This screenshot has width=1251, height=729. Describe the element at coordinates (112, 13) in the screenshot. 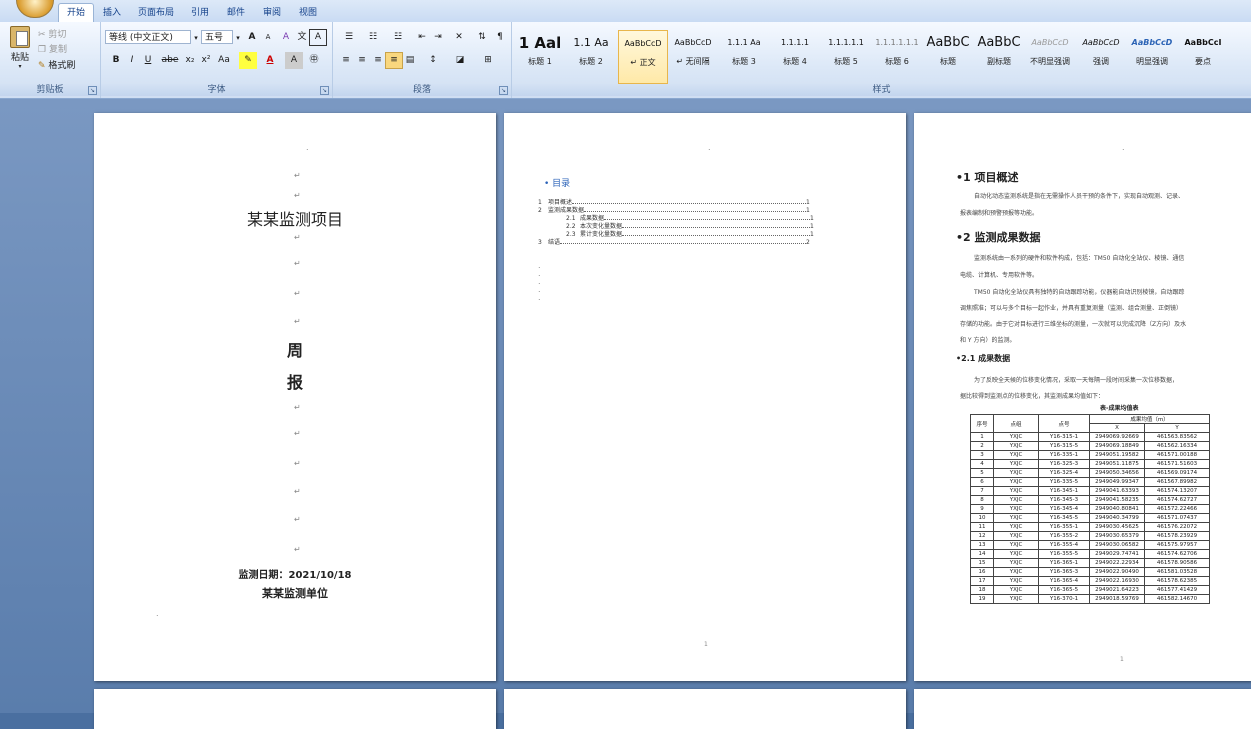

I see `tab-insert: 插入` at that location.